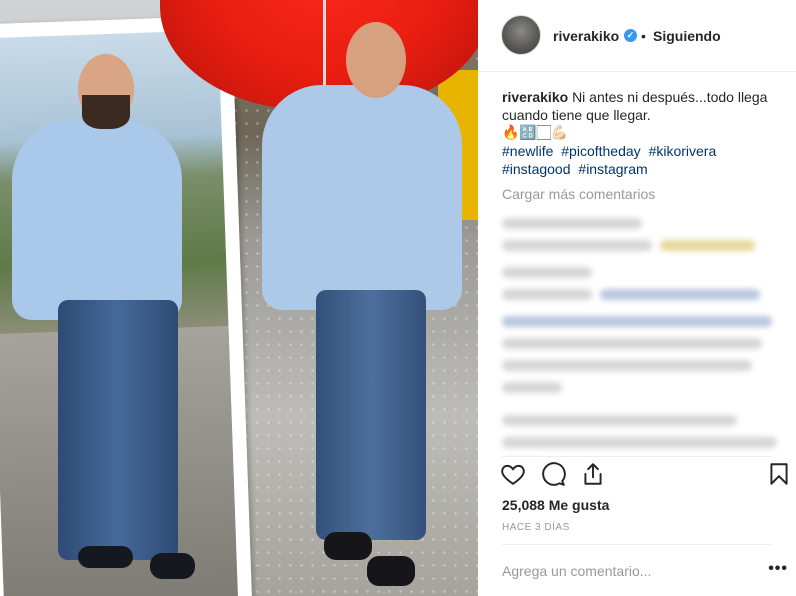 The width and height of the screenshot is (796, 596). I want to click on caption-emojis: 🔥🔠🏻💪🏻, so click(535, 132).